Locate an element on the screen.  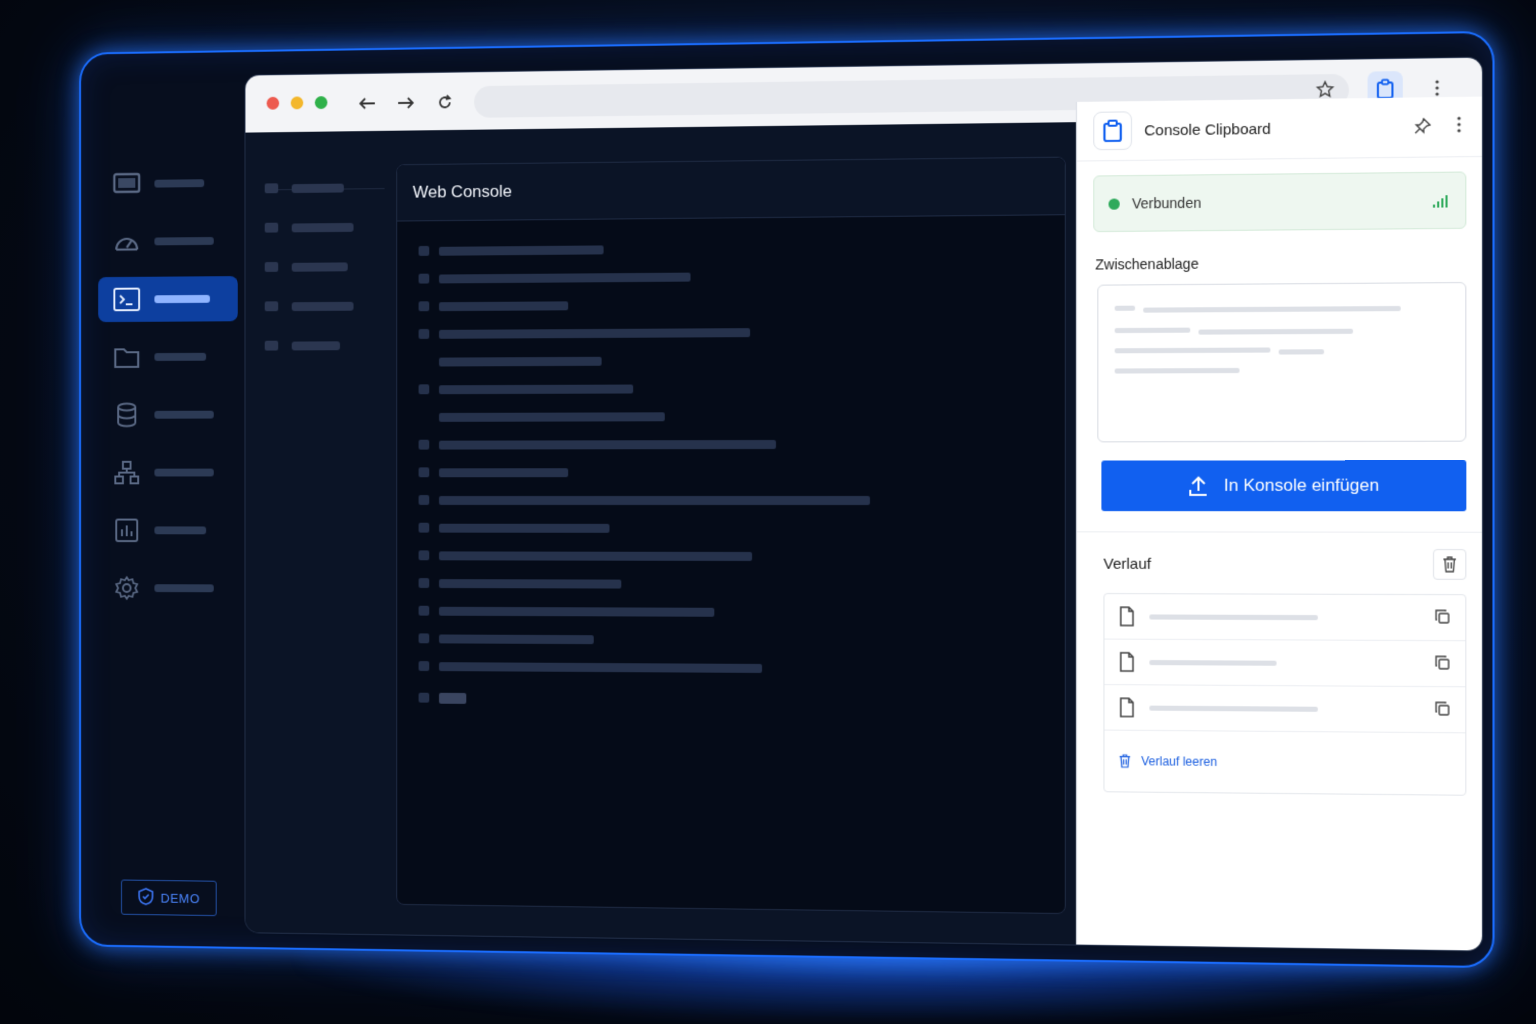
clear-history-link: Verlauf leeren is located at coordinates (1284, 763).